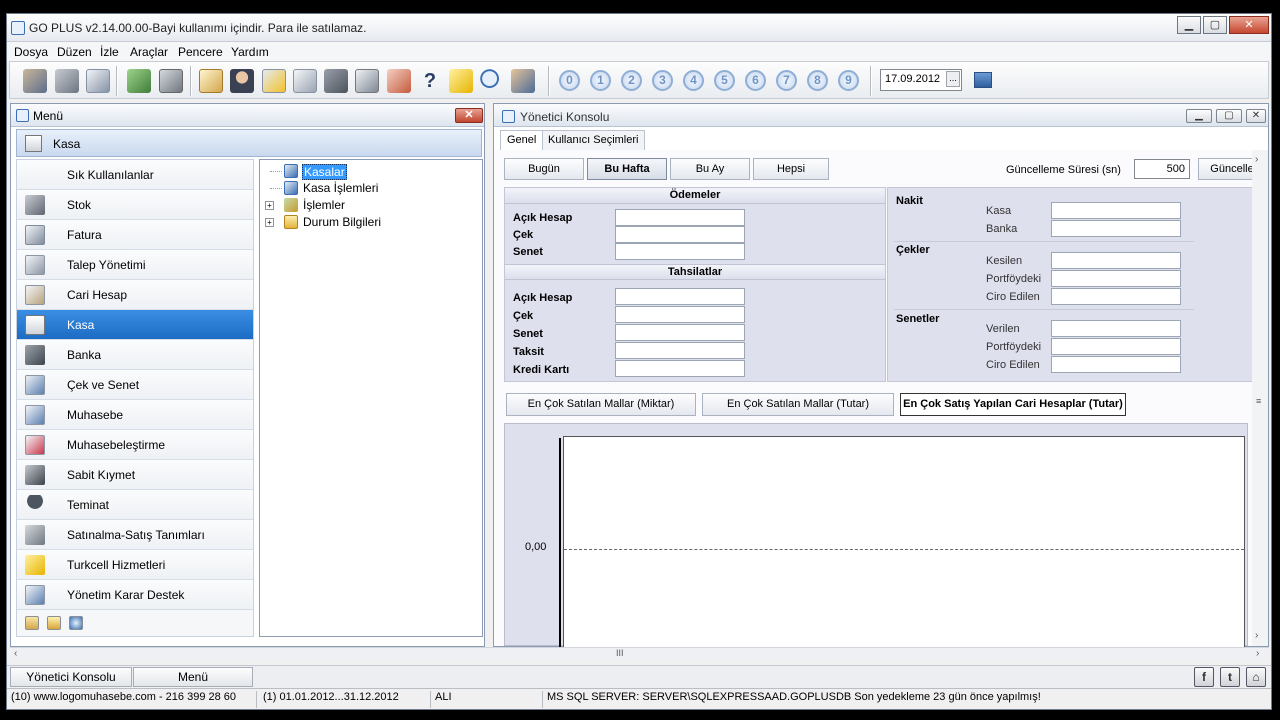 This screenshot has width=1280, height=720. Describe the element at coordinates (135, 595) in the screenshot. I see `module-item-yonetim-karar-destek: Yönetim Karar Destek` at that location.